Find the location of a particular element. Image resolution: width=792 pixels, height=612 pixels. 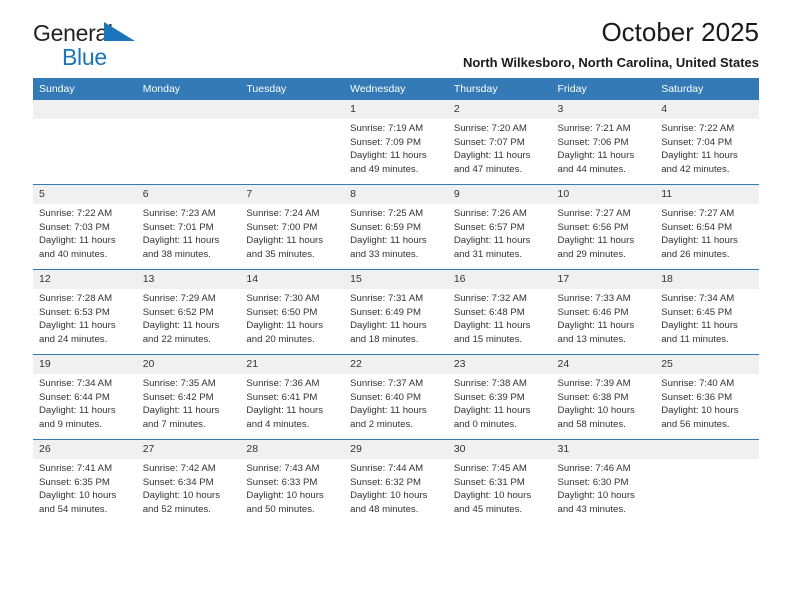

brand-logo: General Blue is located at coordinates (128, 47).